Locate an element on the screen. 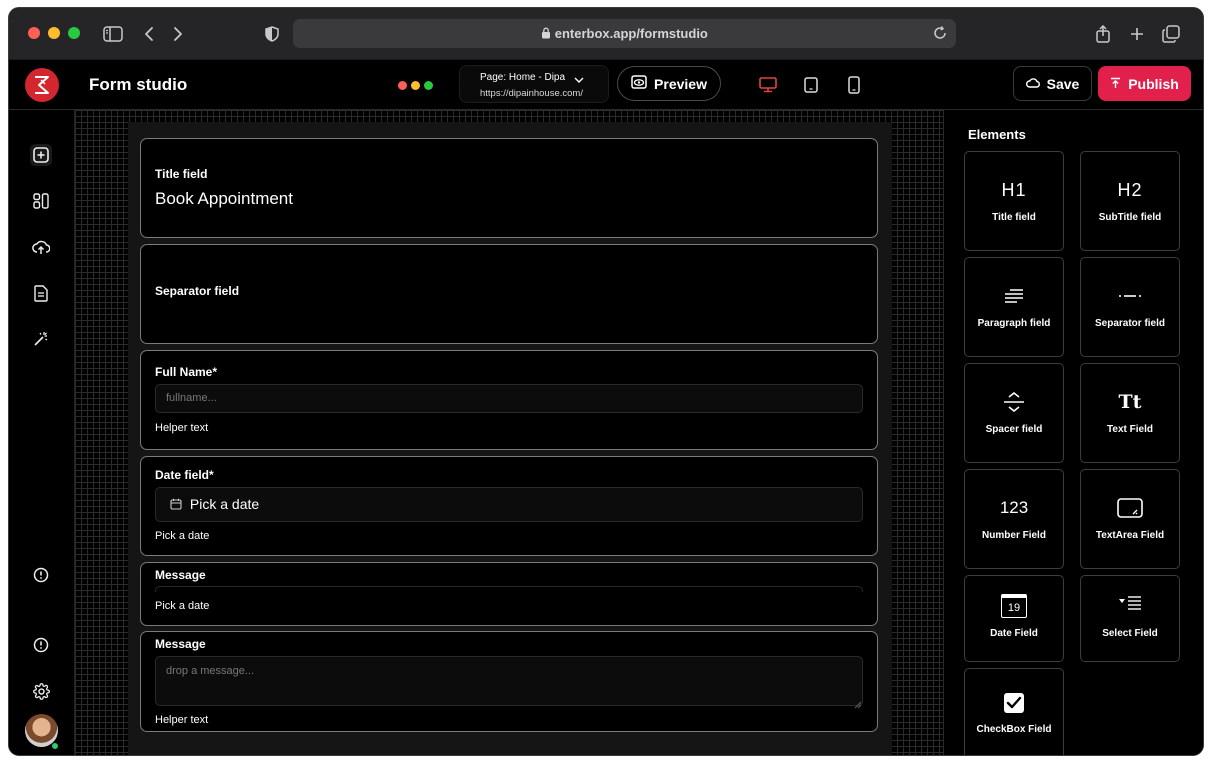 The width and height of the screenshot is (1208, 763). element-textarea-field: TextArea Field is located at coordinates (1130, 519).